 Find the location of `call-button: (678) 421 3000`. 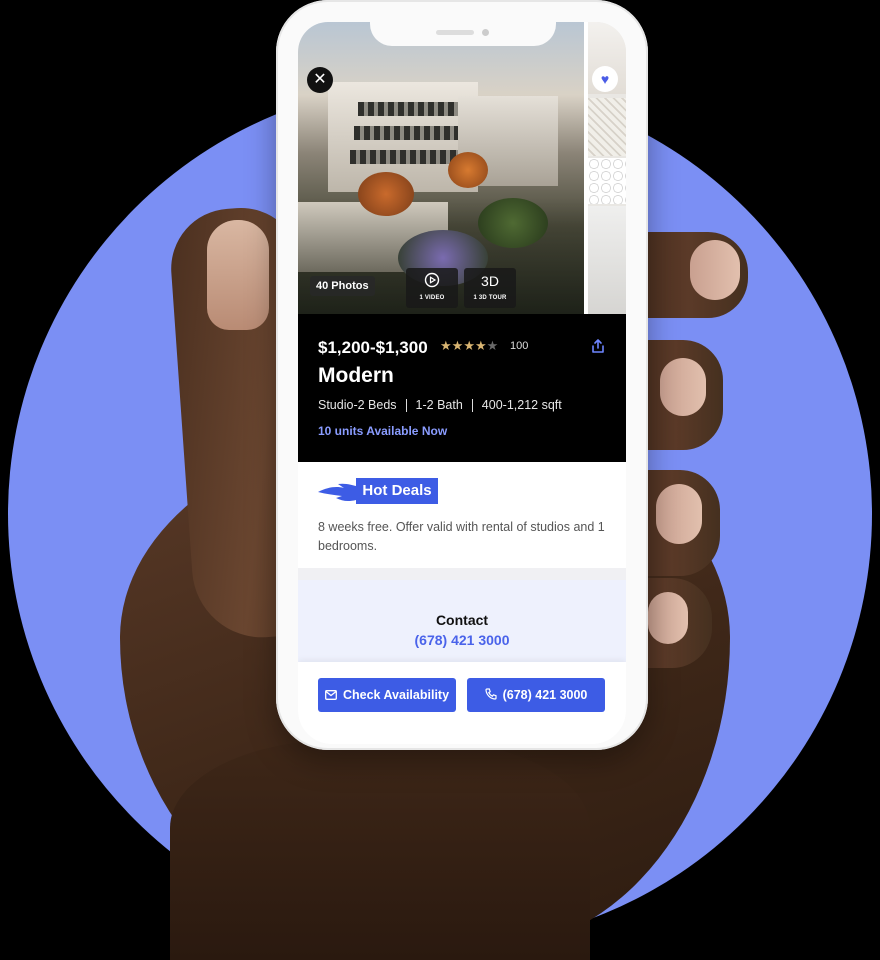

call-button: (678) 421 3000 is located at coordinates (536, 695).